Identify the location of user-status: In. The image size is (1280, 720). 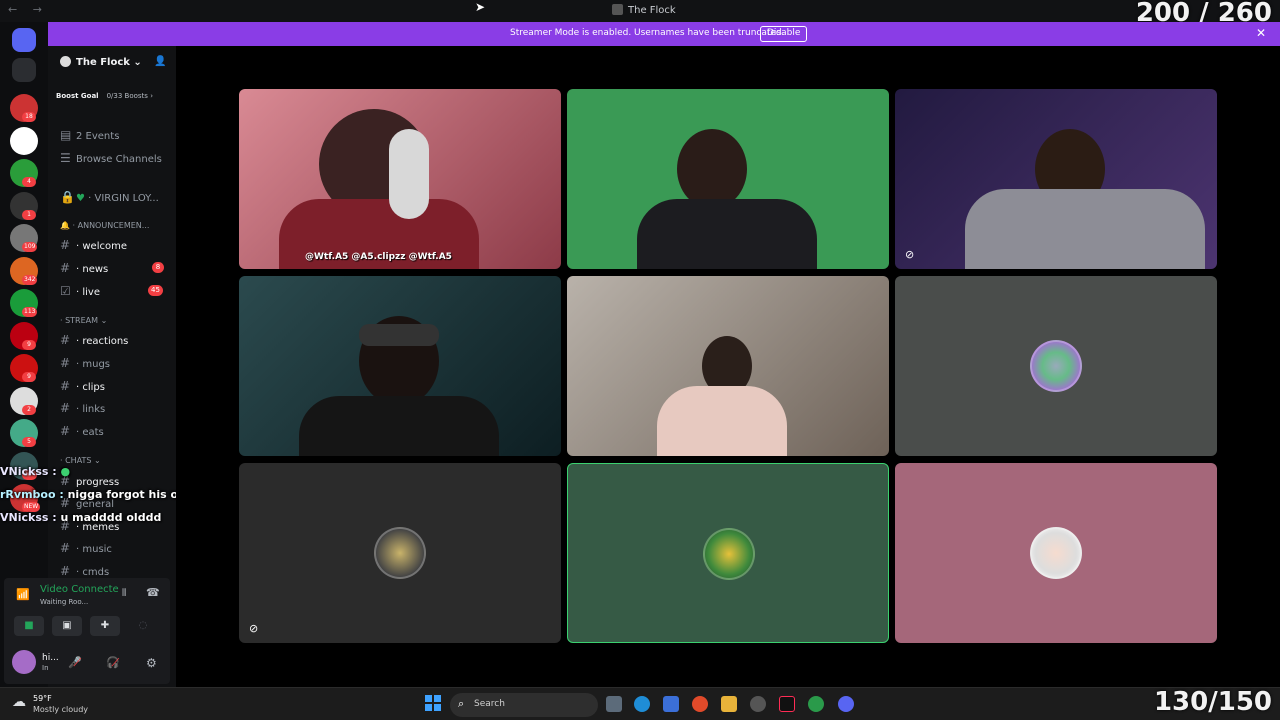
(45, 668).